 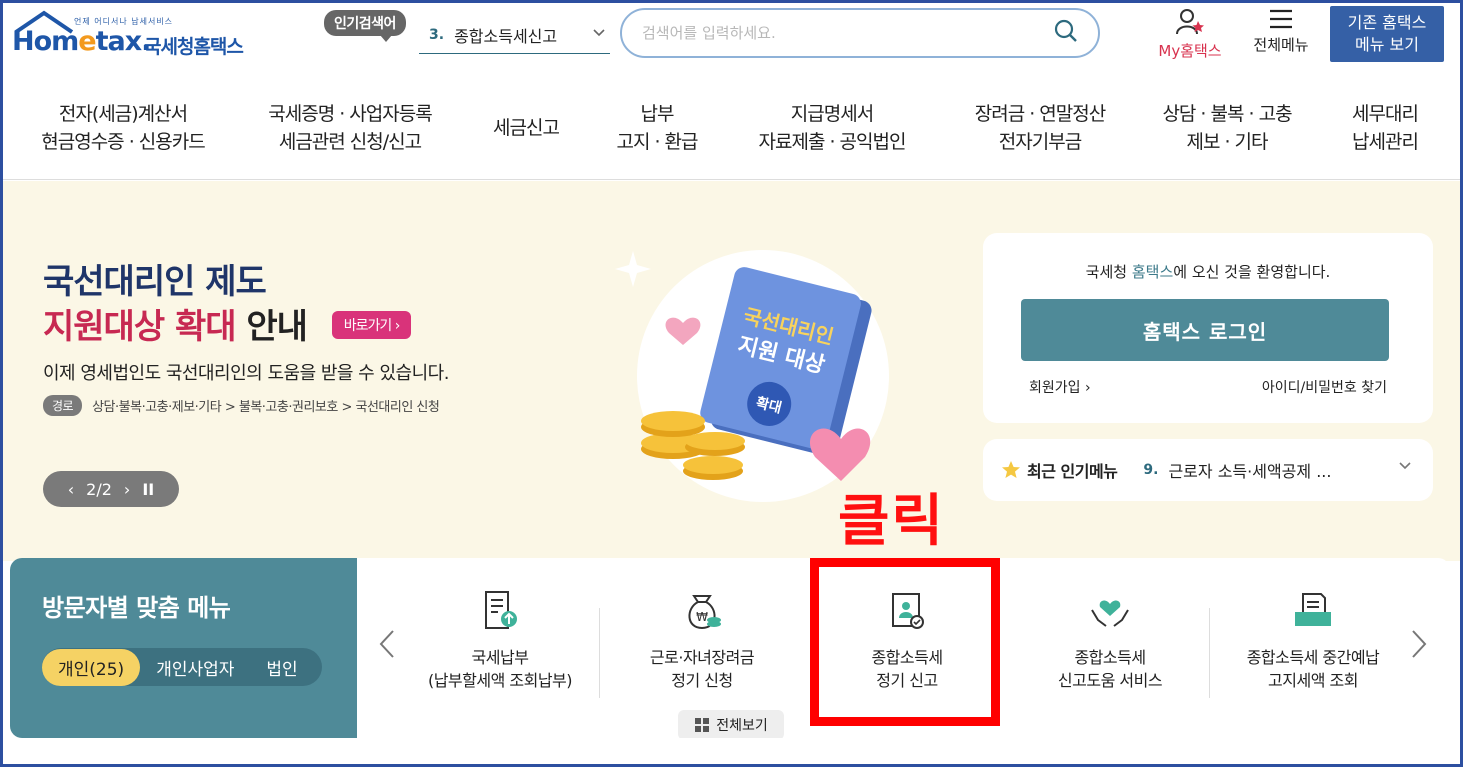 What do you see at coordinates (437, 34) in the screenshot?
I see `popular-keyword-rank: 3.` at bounding box center [437, 34].